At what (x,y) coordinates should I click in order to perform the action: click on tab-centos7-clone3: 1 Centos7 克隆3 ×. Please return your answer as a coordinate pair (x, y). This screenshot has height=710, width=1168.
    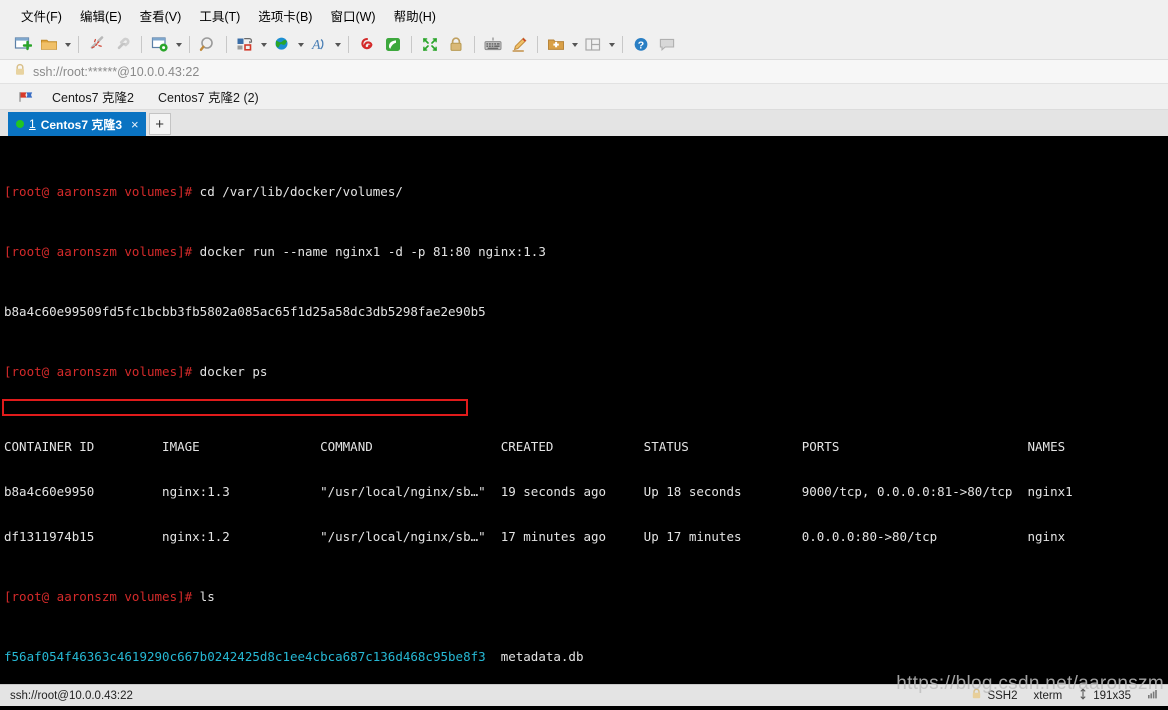
    Looking at the image, I should click on (77, 124).